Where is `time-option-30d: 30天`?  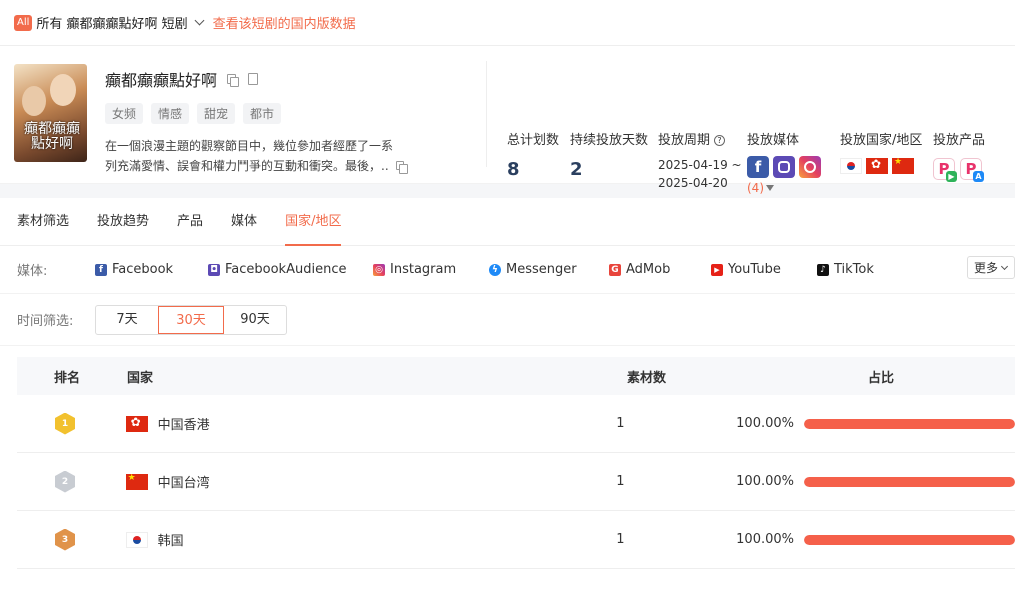
time-option-30d: 30天 is located at coordinates (191, 319).